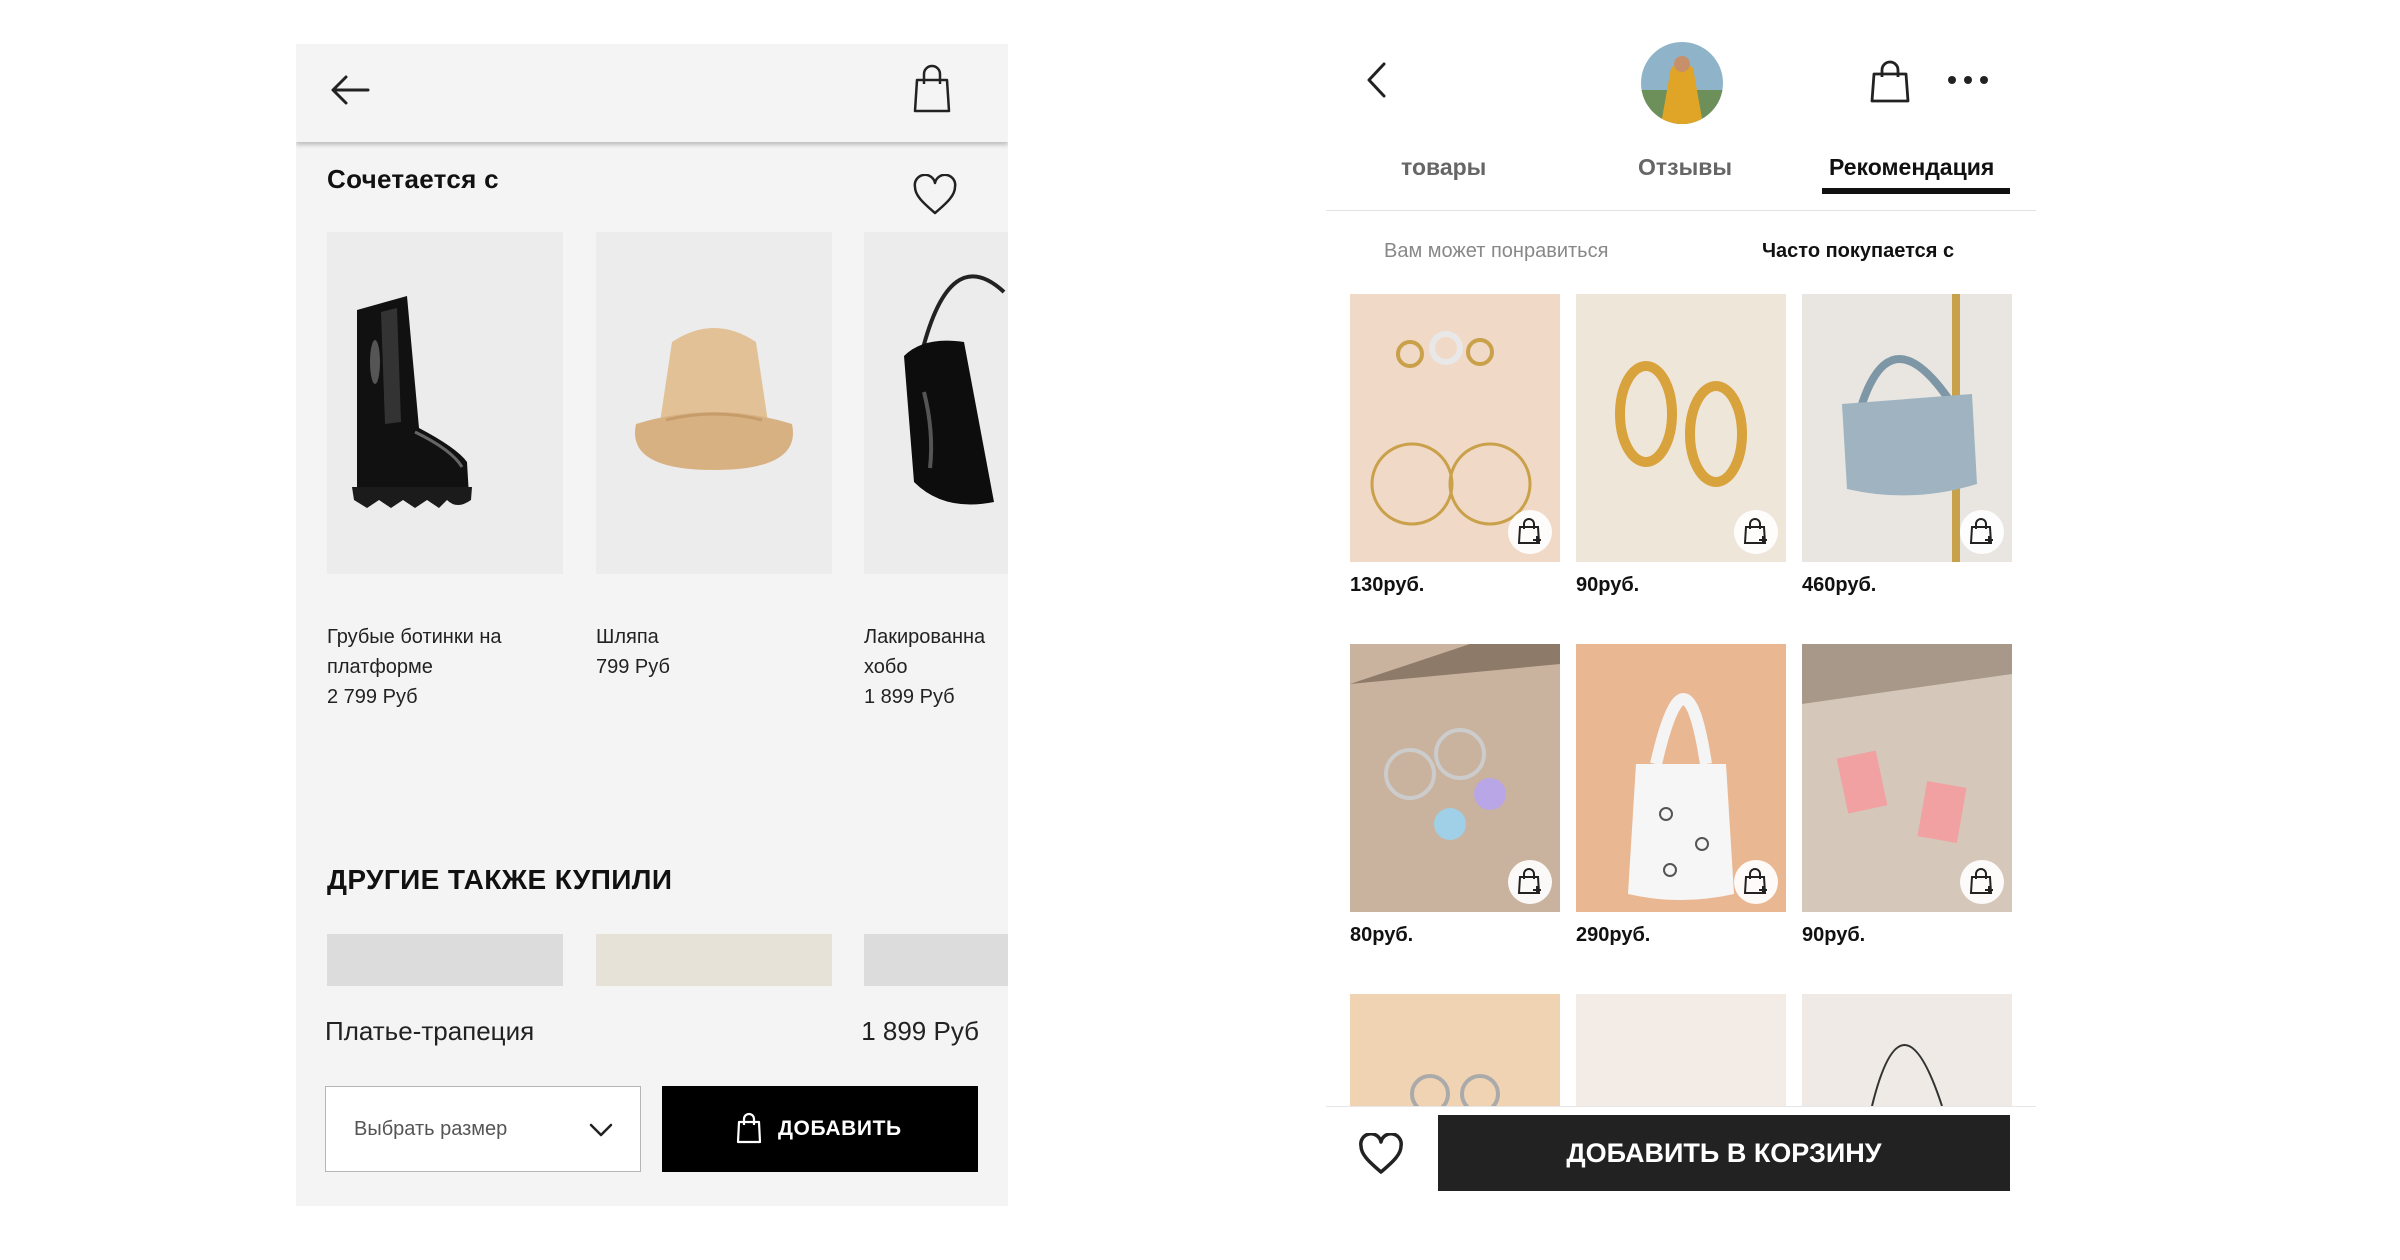  What do you see at coordinates (1839, 585) in the screenshot?
I see `product-price: 460руб.` at bounding box center [1839, 585].